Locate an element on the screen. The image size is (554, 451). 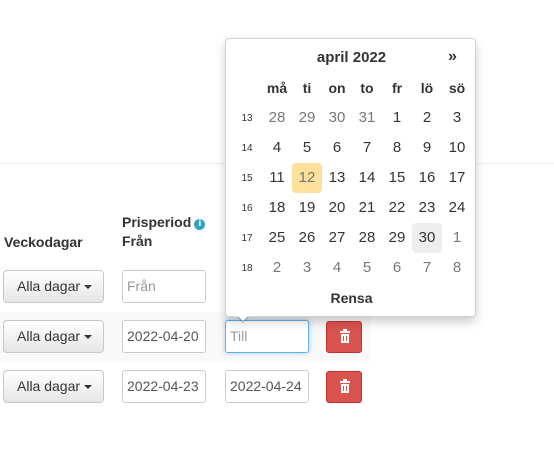
datepicker-pointer-inner is located at coordinates (243, 318).